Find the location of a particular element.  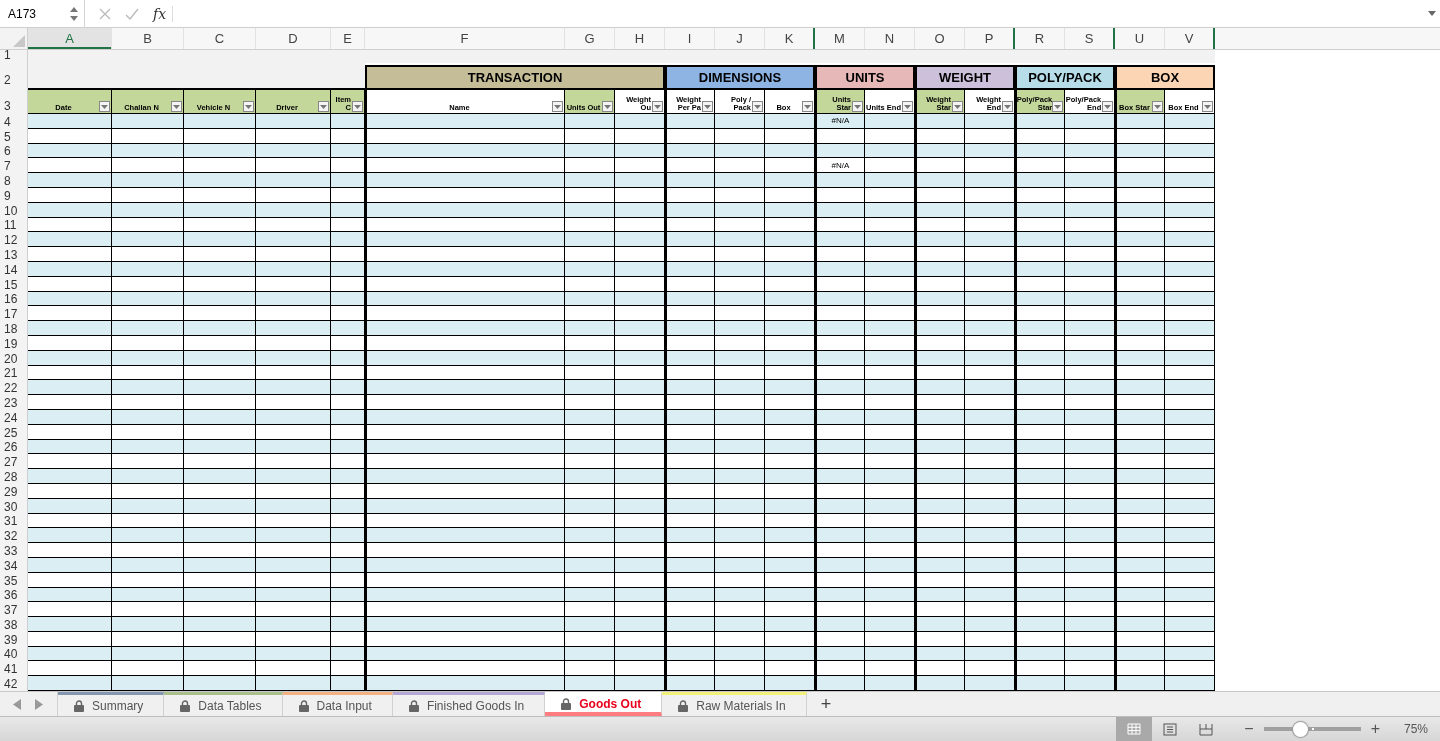

row-number: 18 is located at coordinates (14, 328).